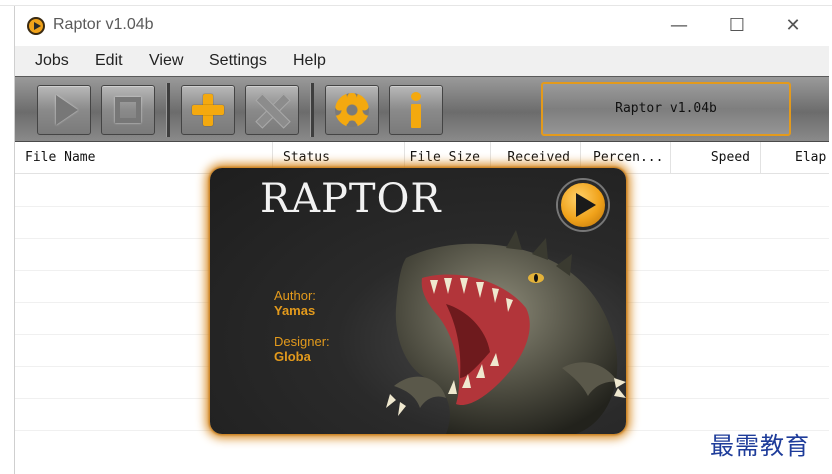  I want to click on info-icon, so click(416, 110).